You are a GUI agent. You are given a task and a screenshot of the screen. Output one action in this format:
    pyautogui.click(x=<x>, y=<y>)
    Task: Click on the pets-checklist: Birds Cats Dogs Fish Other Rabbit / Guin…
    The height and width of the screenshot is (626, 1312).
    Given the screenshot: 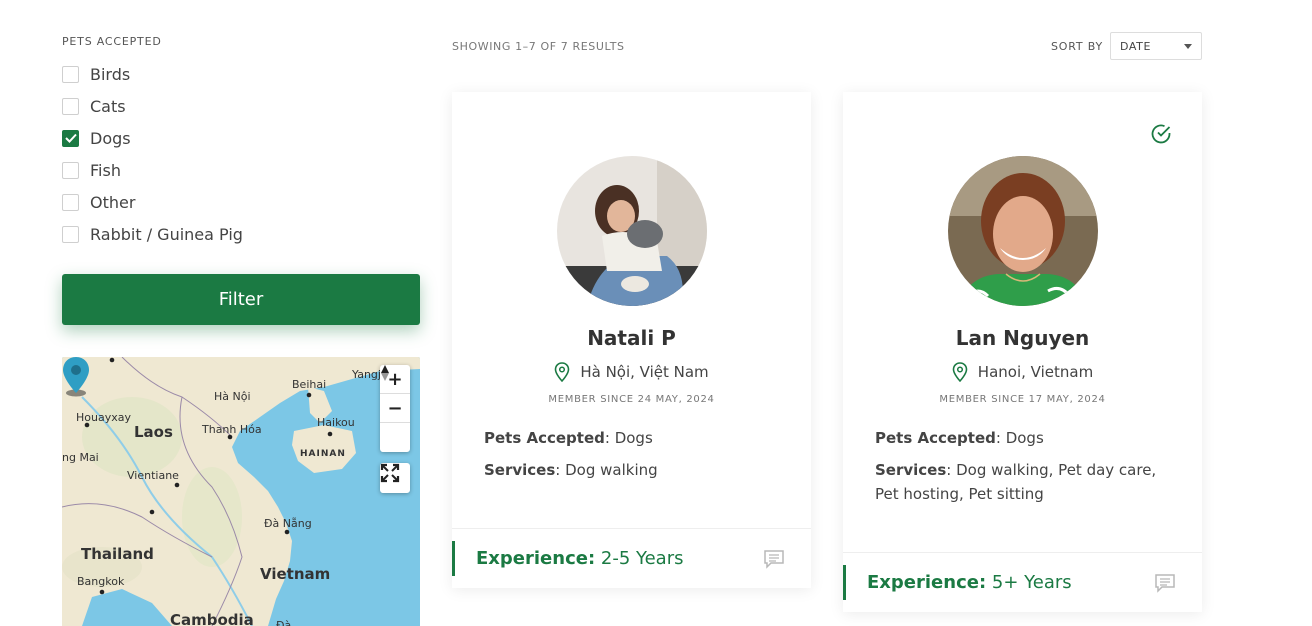 What is the action you would take?
    pyautogui.click(x=152, y=154)
    